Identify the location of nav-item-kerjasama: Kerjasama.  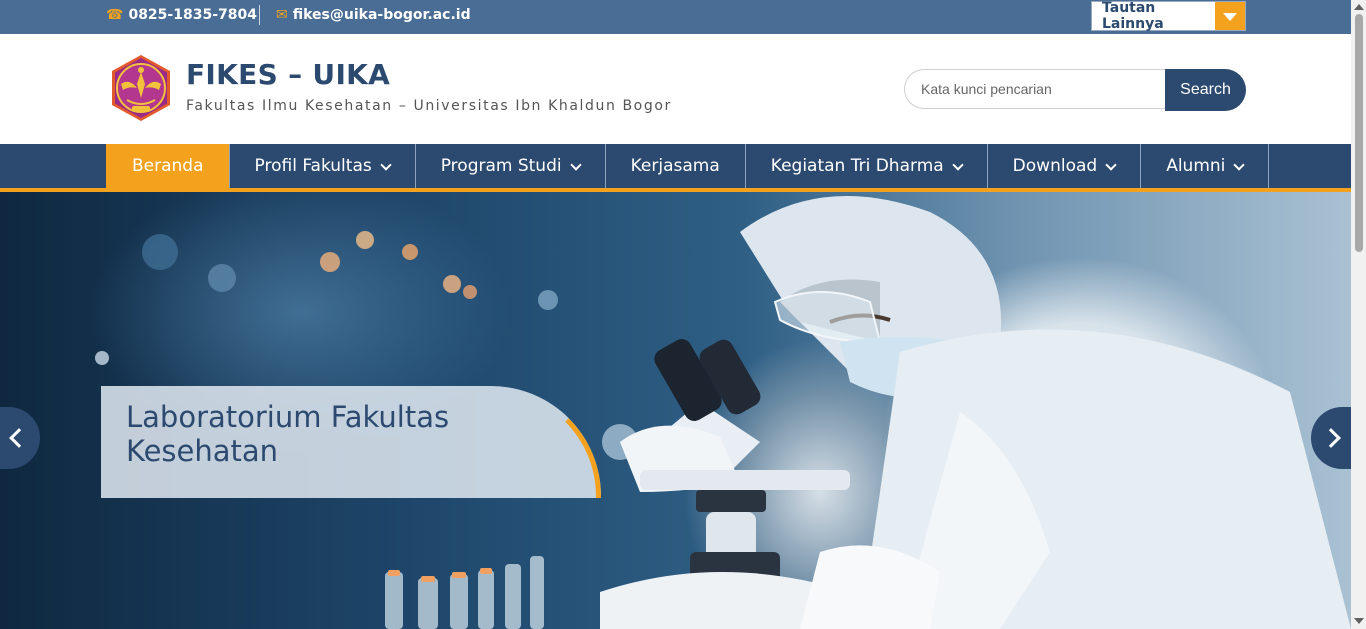
(674, 166).